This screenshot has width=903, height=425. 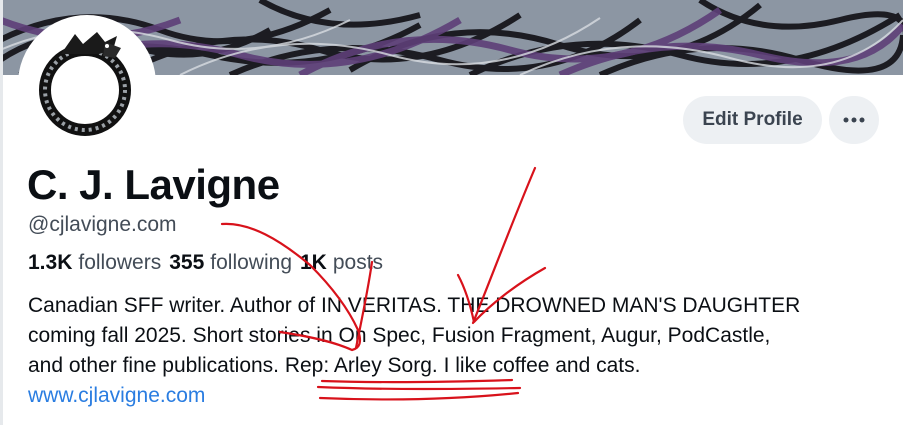 I want to click on followers-stat: 1.3K followers, so click(x=94, y=263).